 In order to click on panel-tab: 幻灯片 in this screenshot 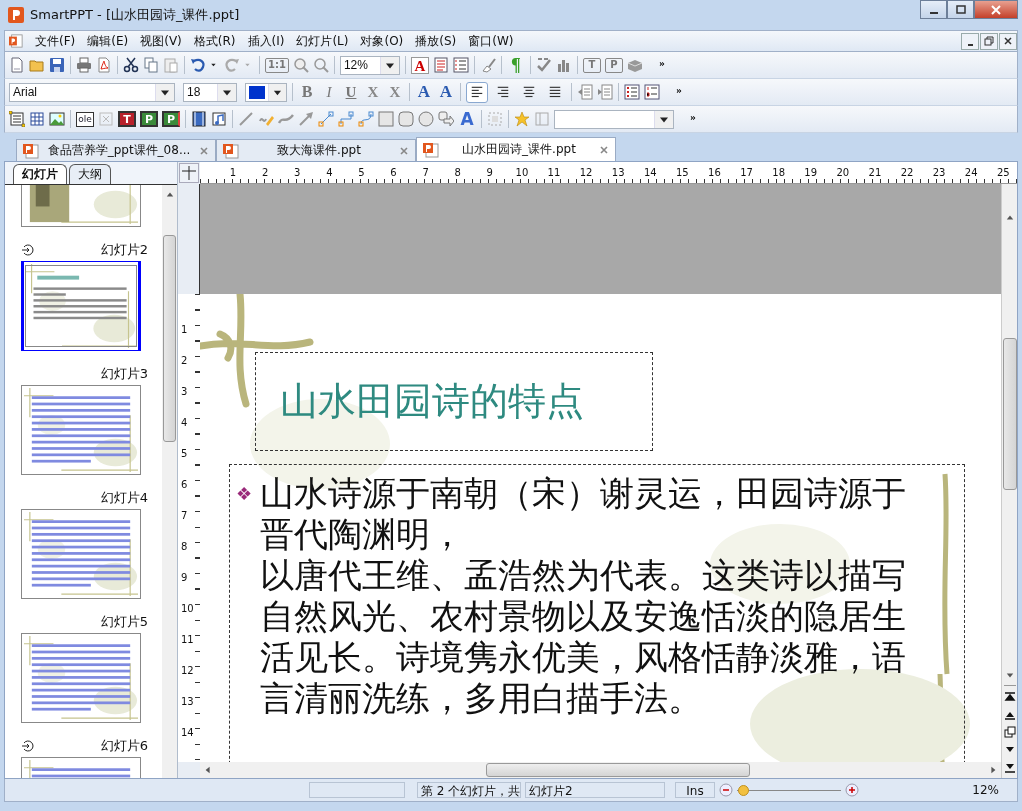, I will do `click(40, 174)`.